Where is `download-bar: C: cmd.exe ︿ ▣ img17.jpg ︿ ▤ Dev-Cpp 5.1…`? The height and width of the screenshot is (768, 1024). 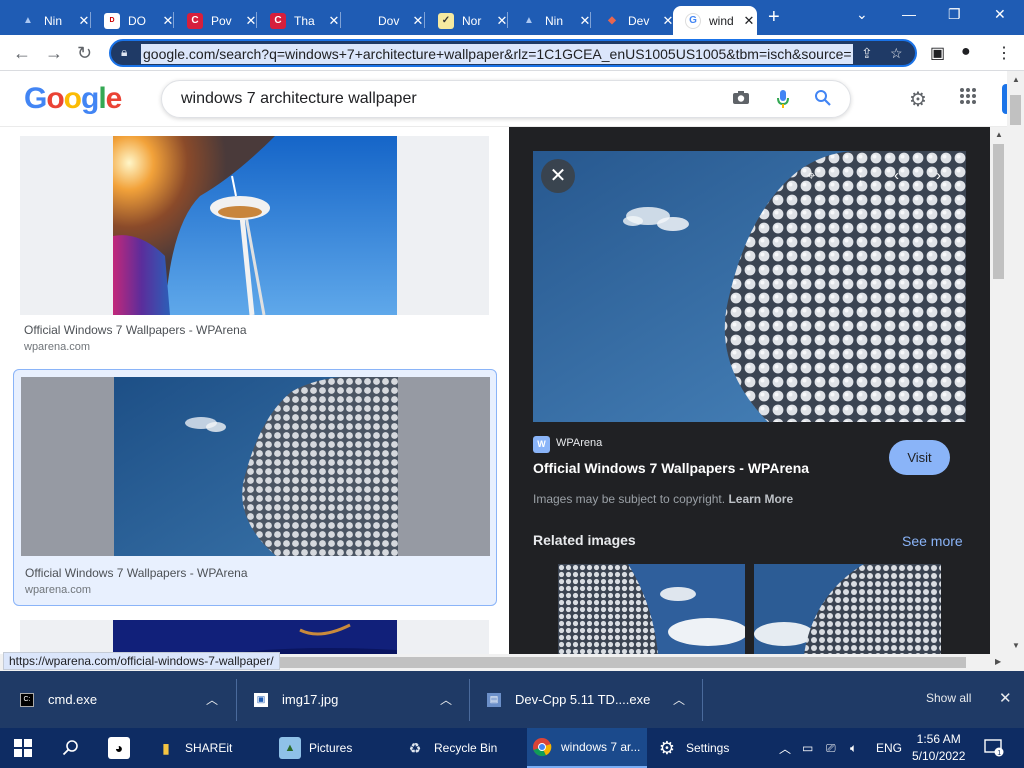
download-bar: C: cmd.exe ︿ ▣ img17.jpg ︿ ▤ Dev-Cpp 5.1… is located at coordinates (512, 699).